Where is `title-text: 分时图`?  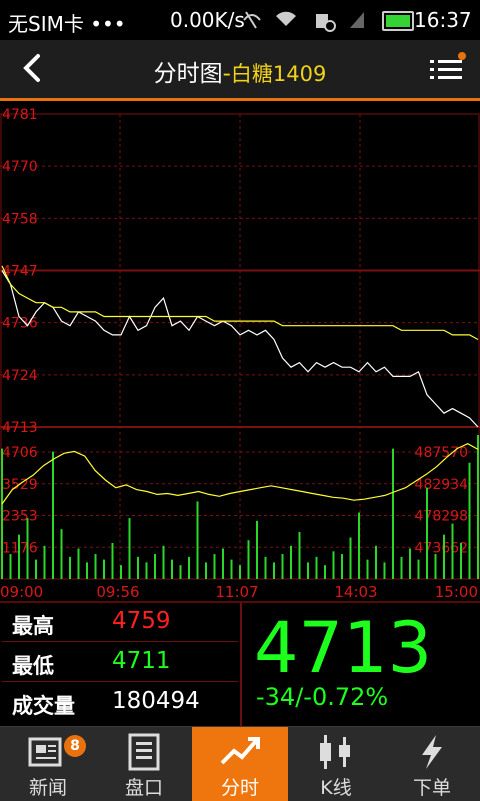 title-text: 分时图 is located at coordinates (188, 74).